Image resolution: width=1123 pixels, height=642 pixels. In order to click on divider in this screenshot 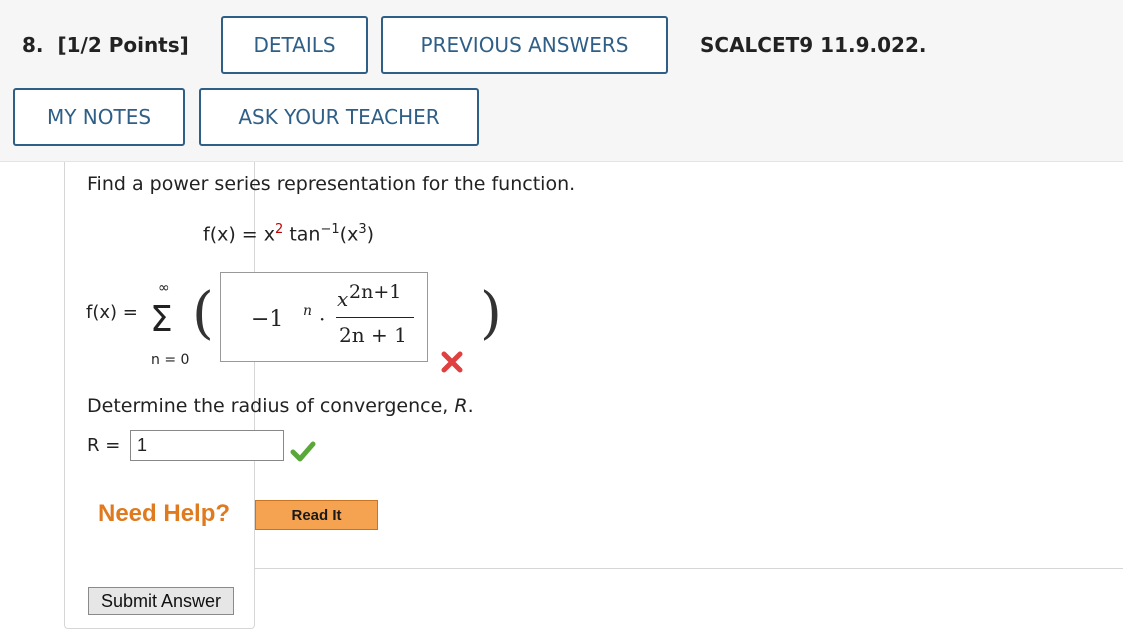, I will do `click(688, 568)`.